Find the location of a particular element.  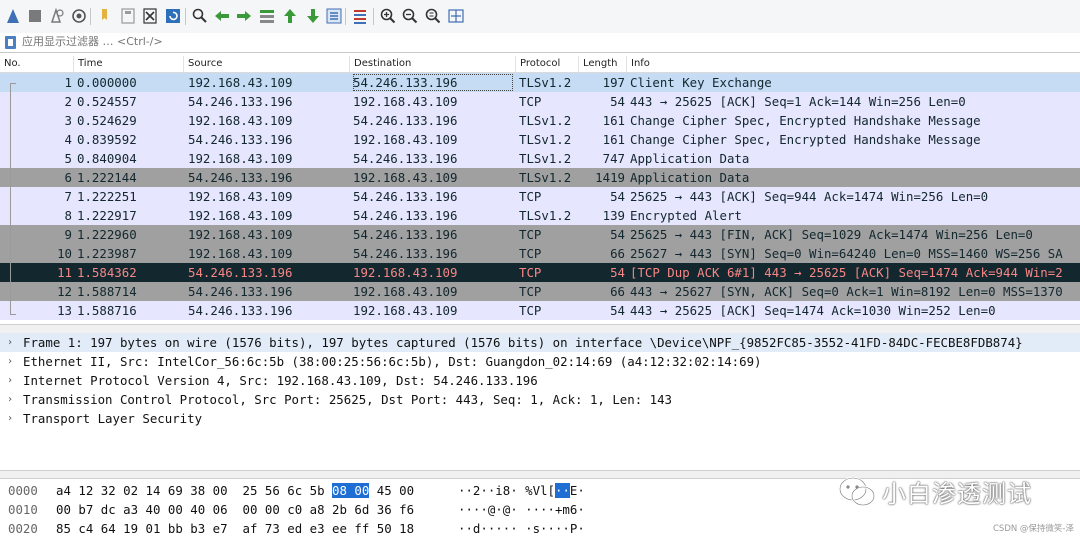

ascii-bytes: ··d····· ·s····P· is located at coordinates (521, 528).